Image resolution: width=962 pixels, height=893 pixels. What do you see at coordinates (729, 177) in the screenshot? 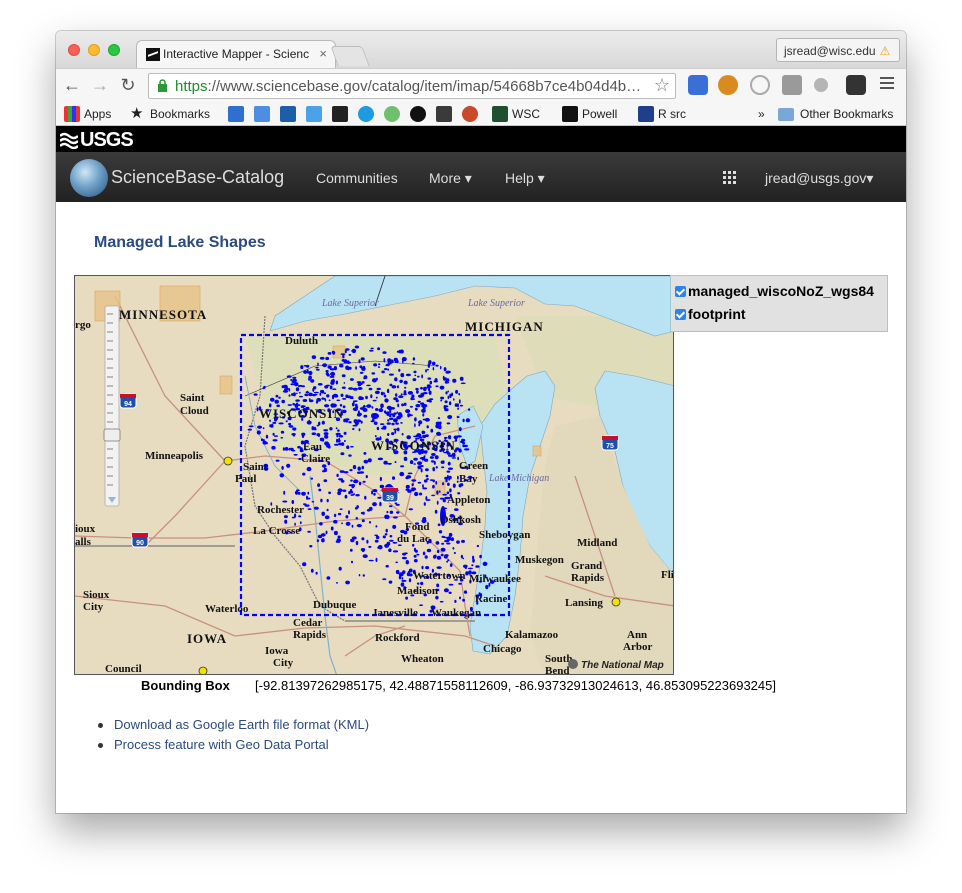
I see `apps-grid-icon` at bounding box center [729, 177].